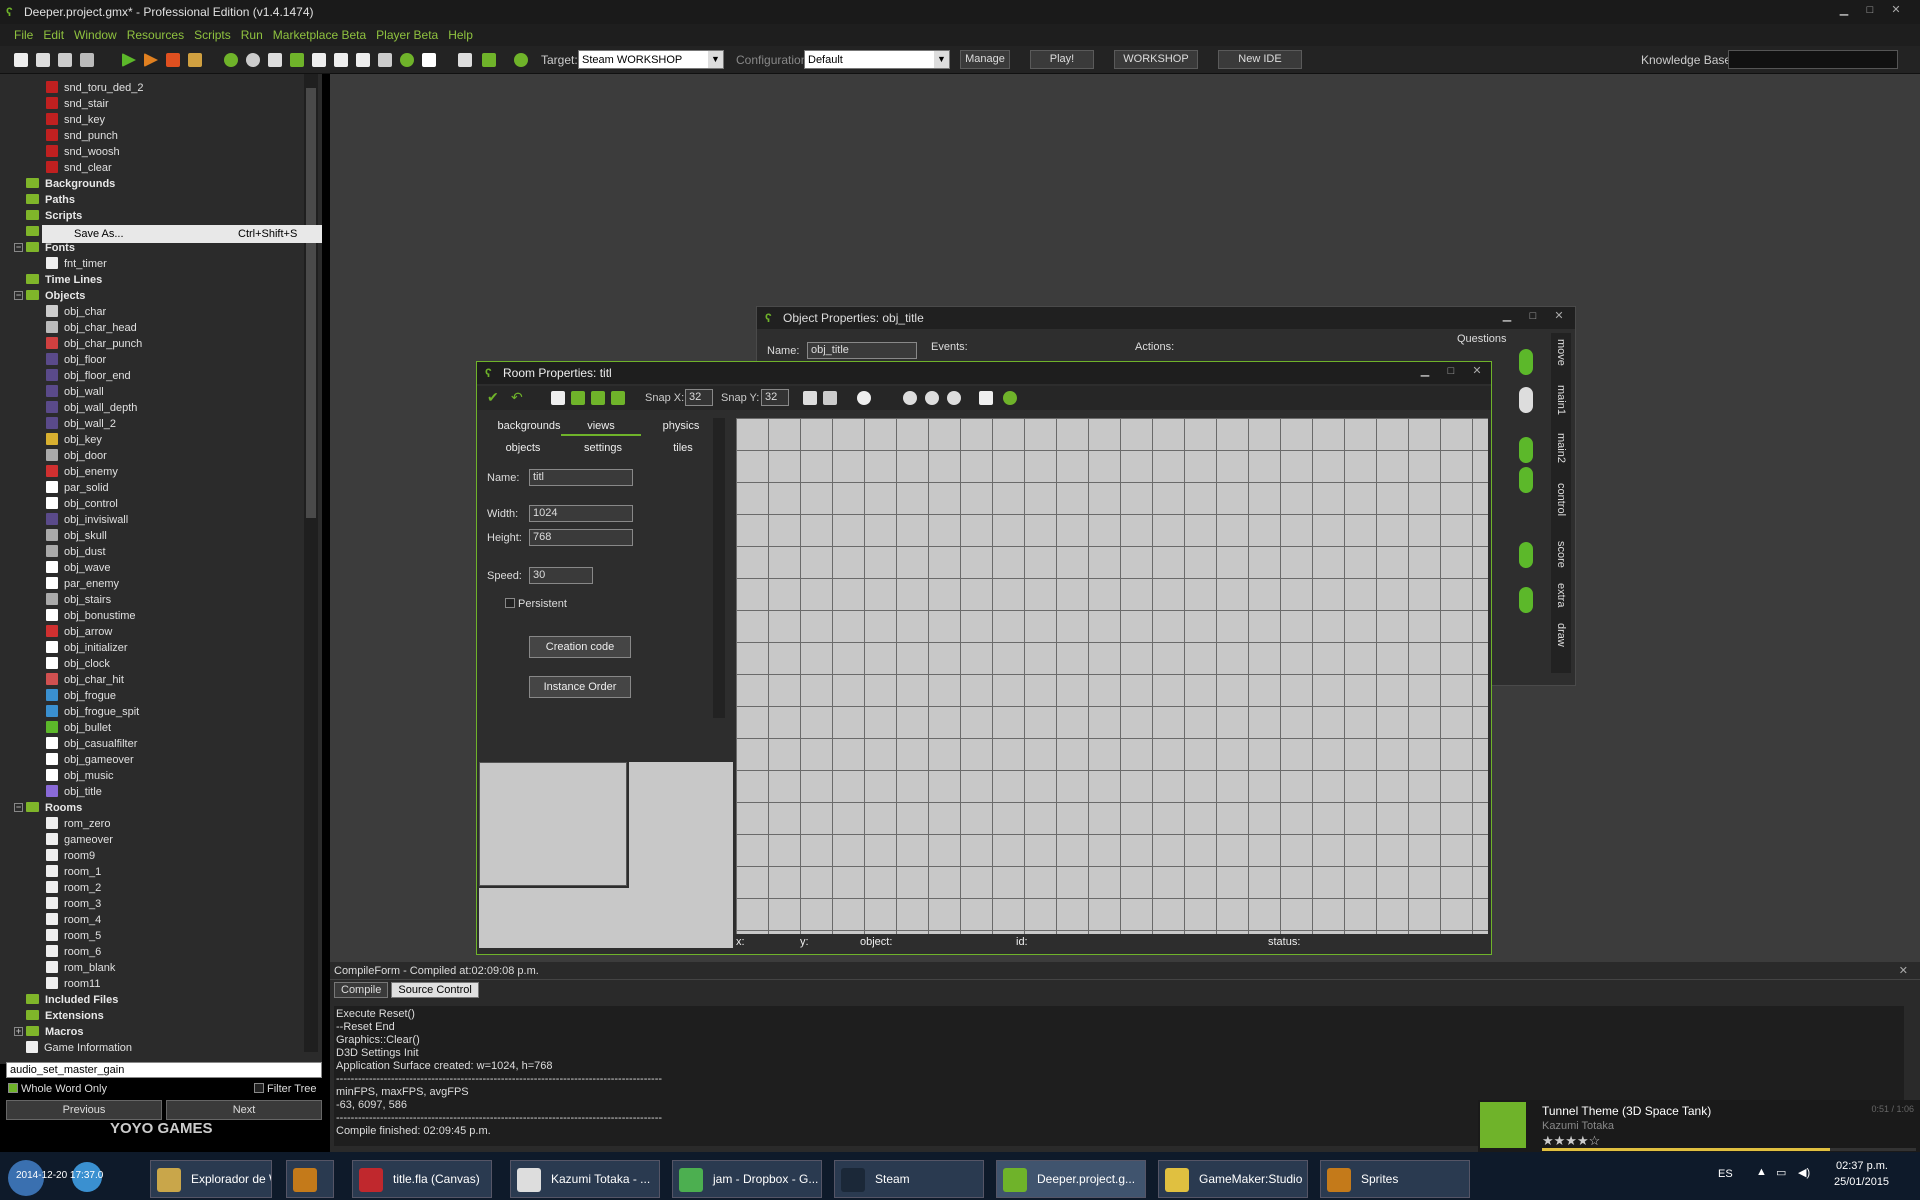 This screenshot has width=1920, height=1200. I want to click on export-icon, so click(87, 60).